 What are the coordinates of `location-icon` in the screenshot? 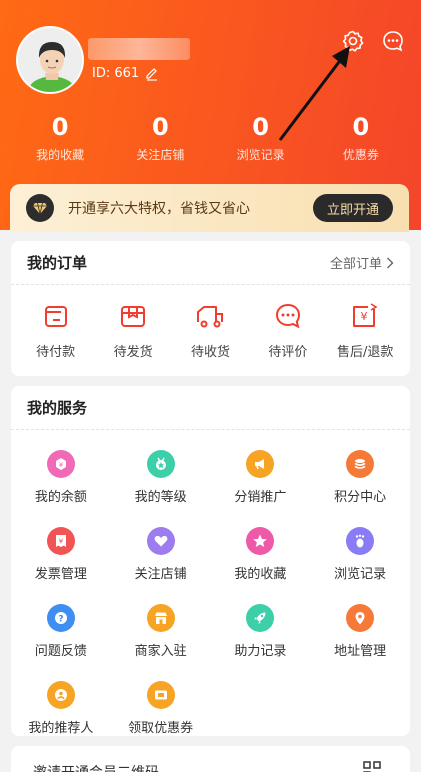 It's located at (360, 618).